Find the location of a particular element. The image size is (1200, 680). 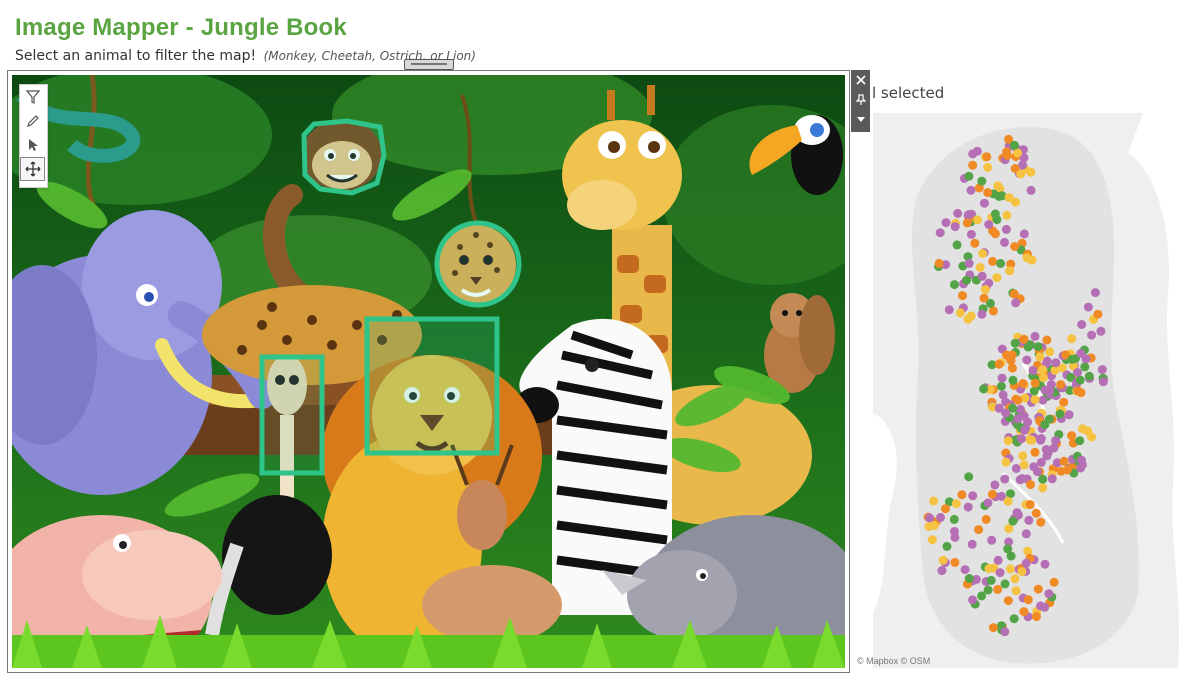

hotspot-ostrich is located at coordinates (292, 415).